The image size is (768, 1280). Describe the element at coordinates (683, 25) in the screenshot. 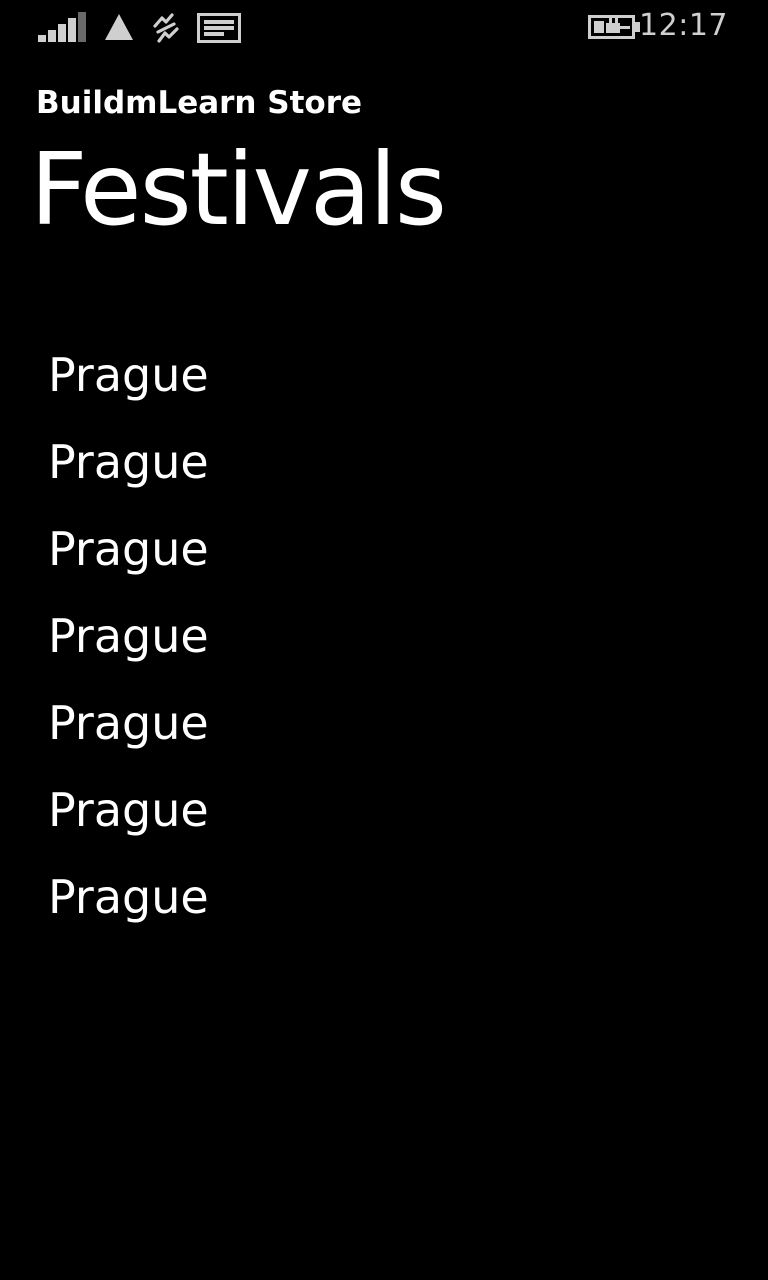

I see `status-clock: 12:17` at that location.